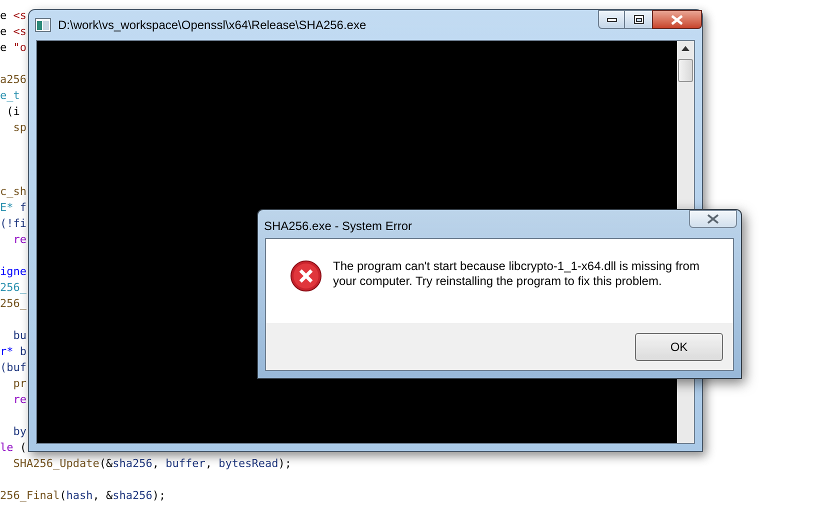 The width and height of the screenshot is (838, 521). Describe the element at coordinates (212, 25) in the screenshot. I see `window-title: D:\work\vs_workspace\Openssl\x64\Release\SHA256.exe` at that location.